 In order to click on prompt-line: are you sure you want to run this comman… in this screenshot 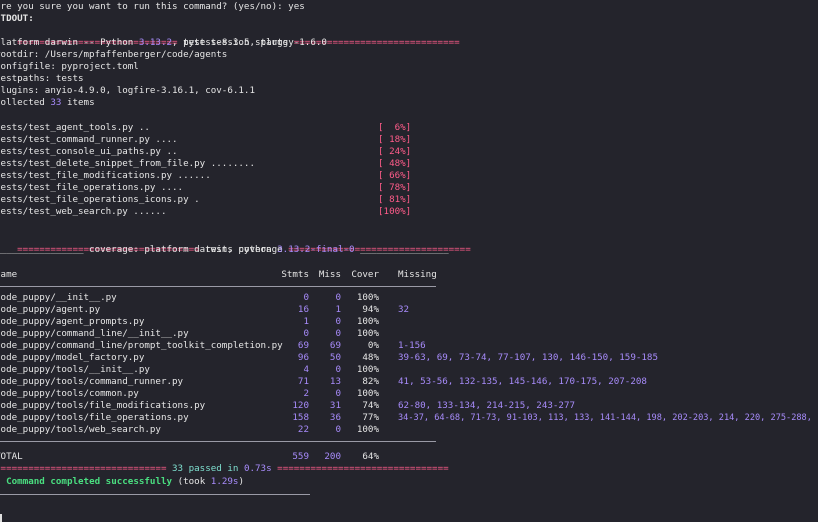, I will do `click(152, 6)`.